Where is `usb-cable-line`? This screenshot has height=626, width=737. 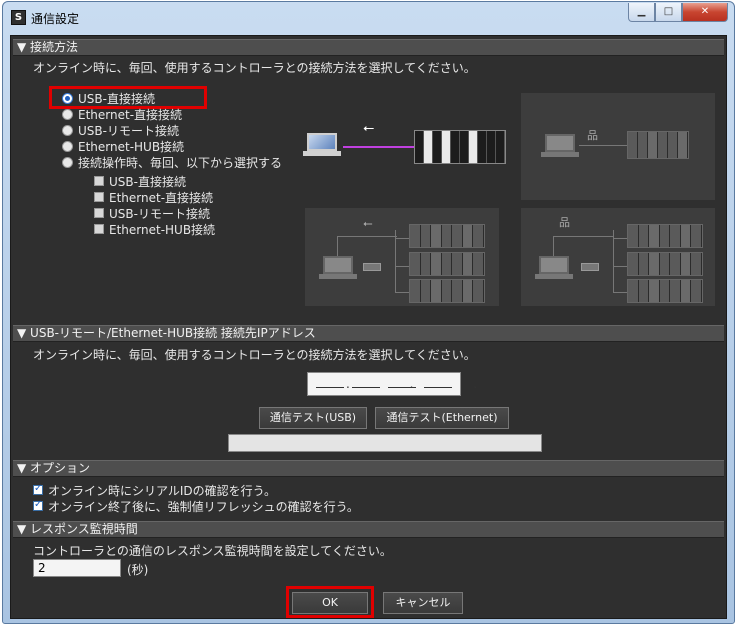 usb-cable-line is located at coordinates (383, 147).